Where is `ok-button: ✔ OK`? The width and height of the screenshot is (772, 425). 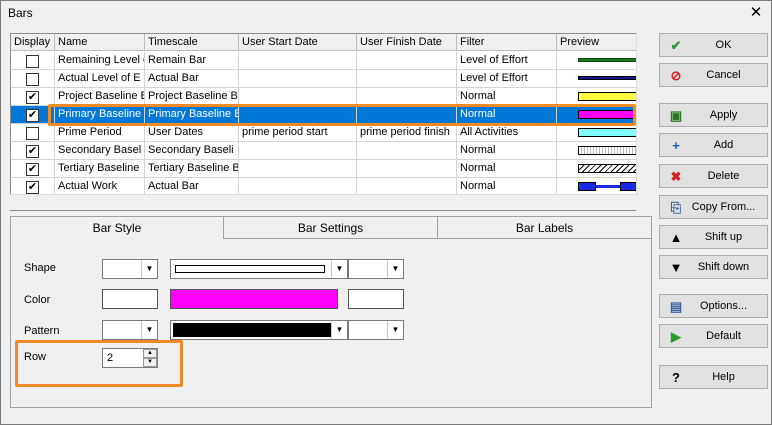 ok-button: ✔ OK is located at coordinates (713, 45).